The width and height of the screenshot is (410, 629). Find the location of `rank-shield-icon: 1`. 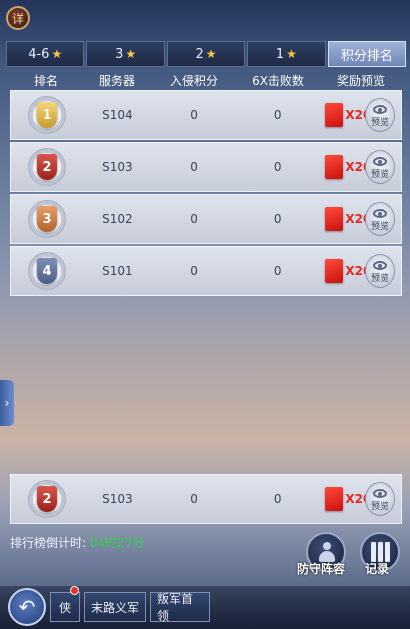

rank-shield-icon: 1 is located at coordinates (47, 115).